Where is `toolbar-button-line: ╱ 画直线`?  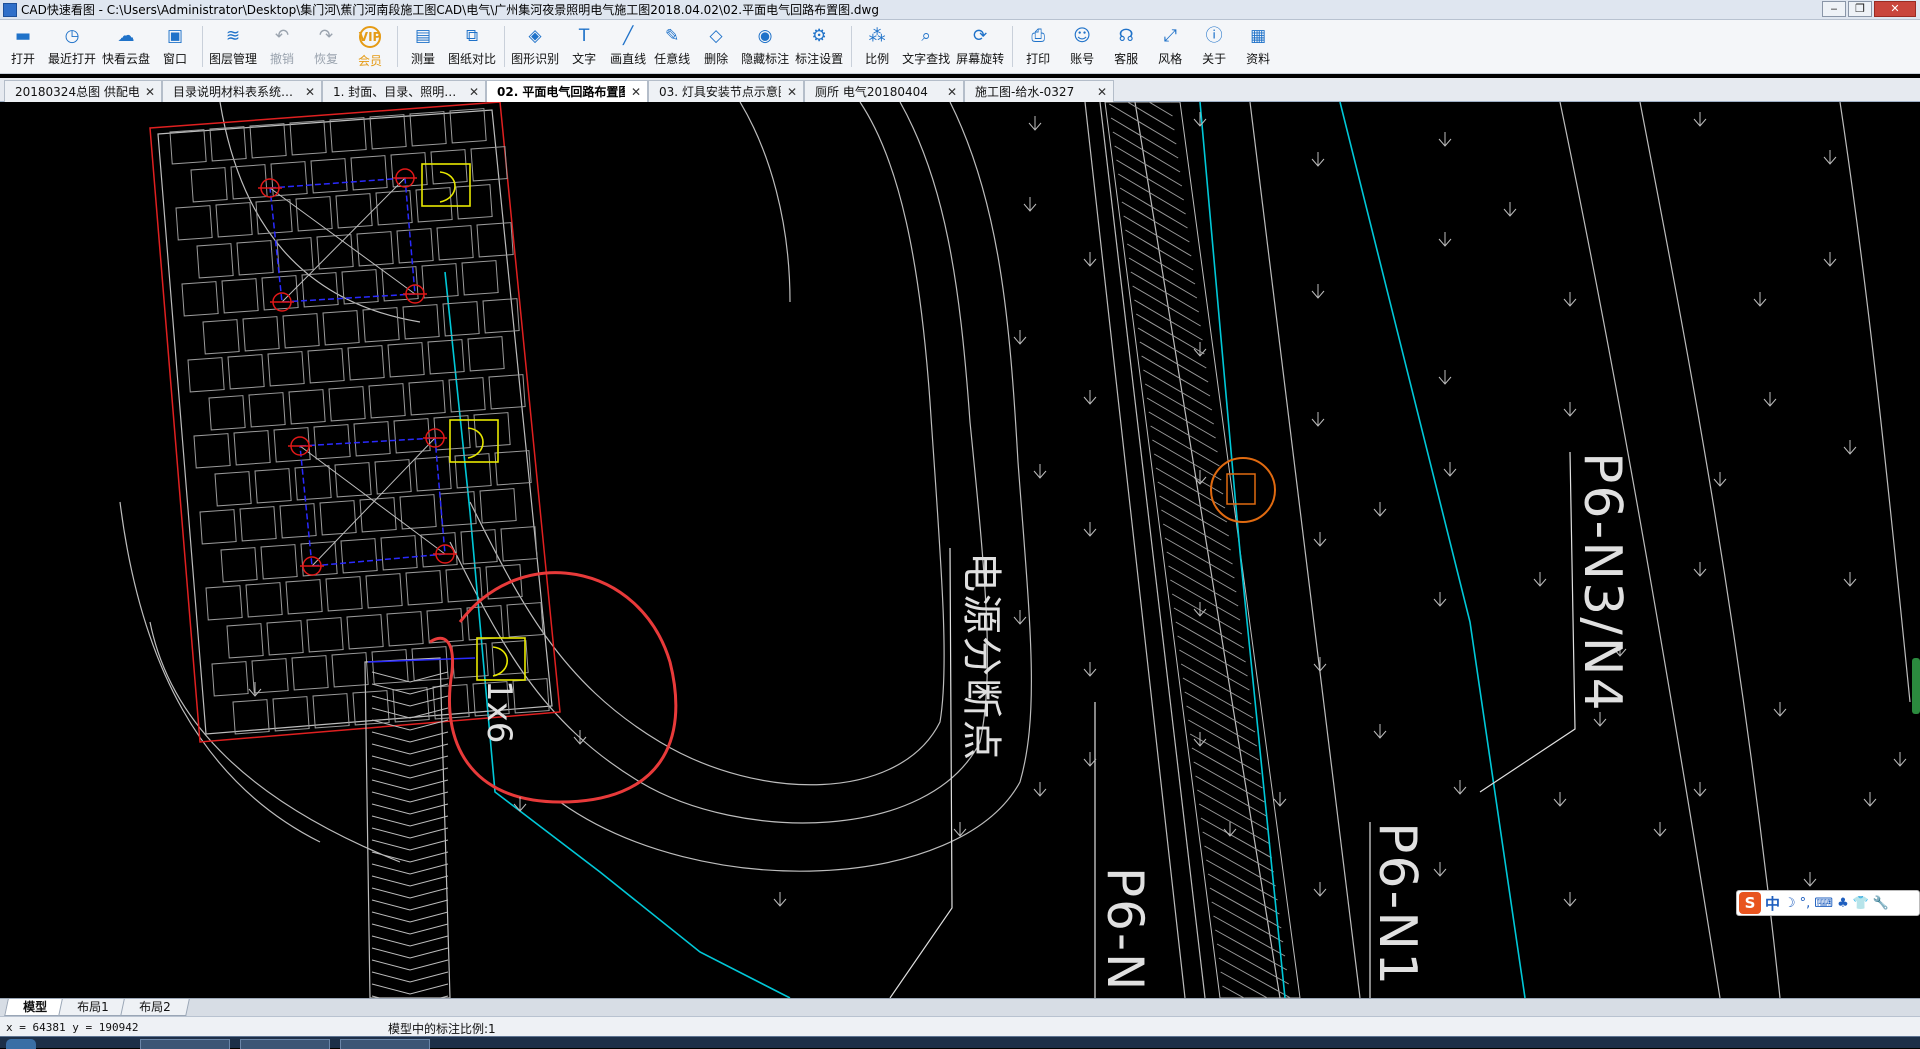
toolbar-button-line: ╱ 画直线 is located at coordinates (628, 46).